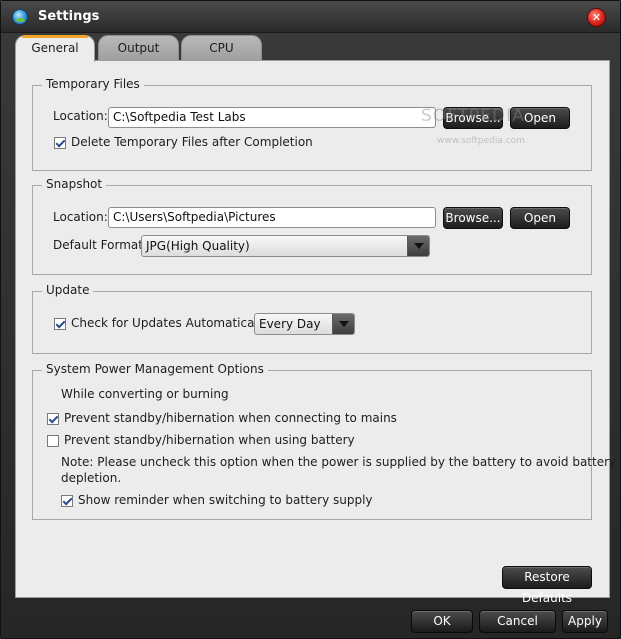 The height and width of the screenshot is (639, 621). I want to click on update-frequency-select: Every Day, so click(304, 324).